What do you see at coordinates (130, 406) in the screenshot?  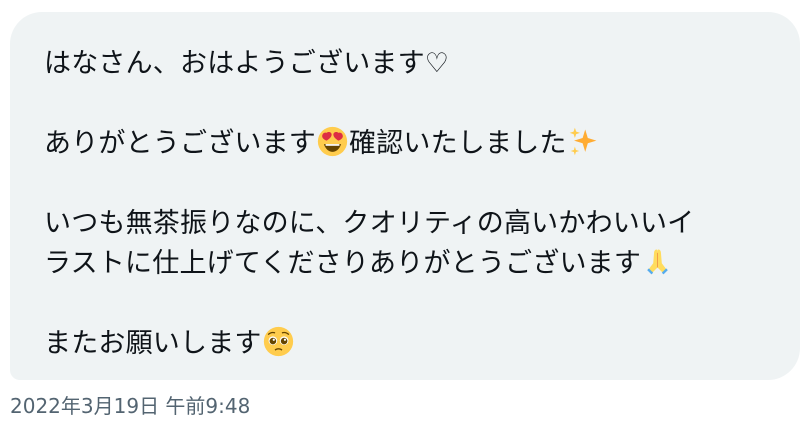 I see `message-timestamp: 2022年3月19日 午前9:48` at bounding box center [130, 406].